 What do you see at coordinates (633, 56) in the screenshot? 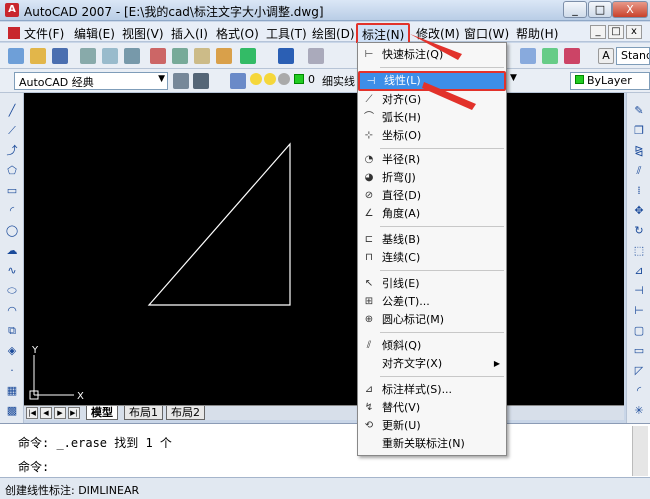
I see `text-style-combo: Stand` at bounding box center [633, 56].